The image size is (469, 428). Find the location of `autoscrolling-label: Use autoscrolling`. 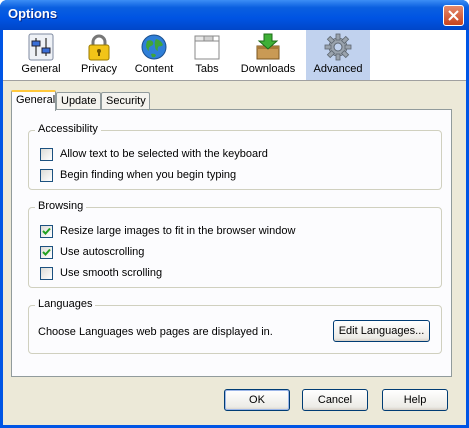

autoscrolling-label: Use autoscrolling is located at coordinates (102, 252).